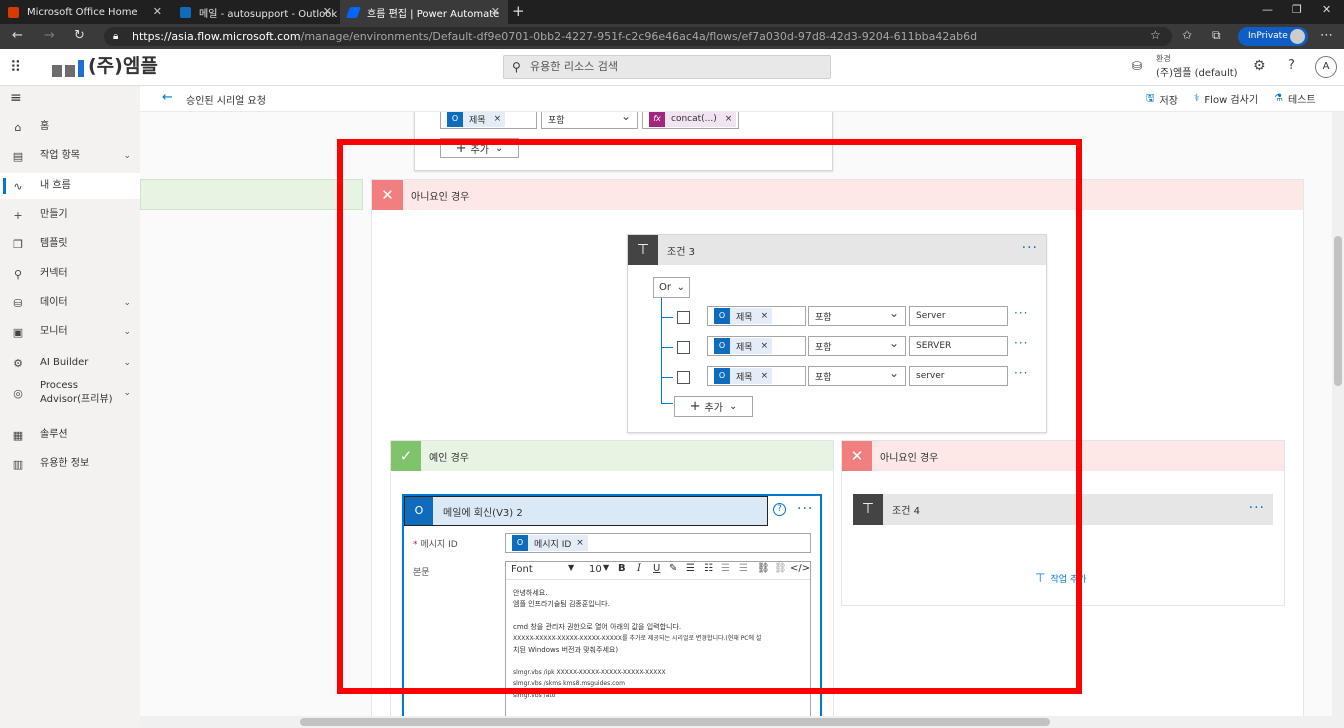 The image size is (1344, 728). What do you see at coordinates (1257, 508) in the screenshot?
I see `more-options-icon: ···` at bounding box center [1257, 508].